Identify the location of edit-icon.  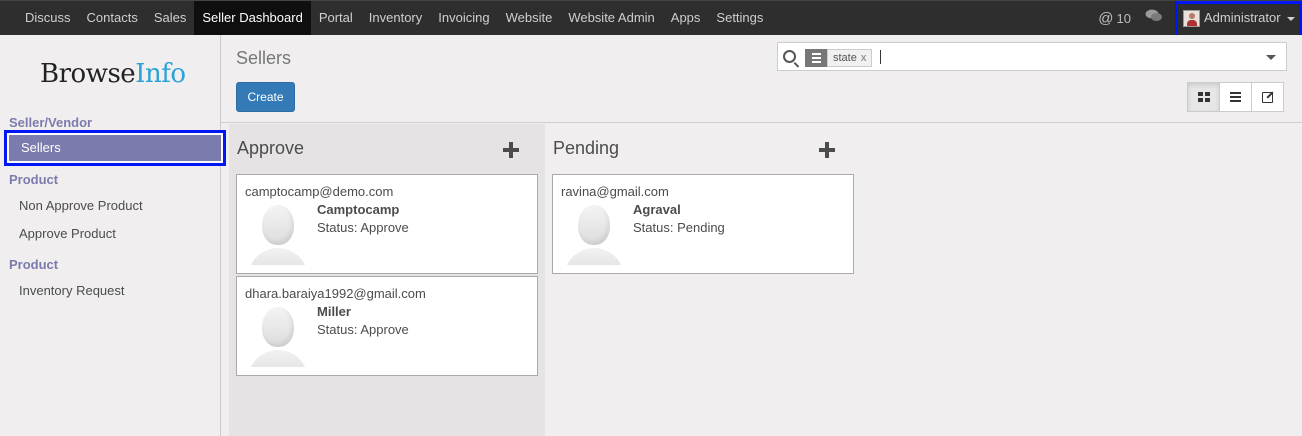
(1267, 97).